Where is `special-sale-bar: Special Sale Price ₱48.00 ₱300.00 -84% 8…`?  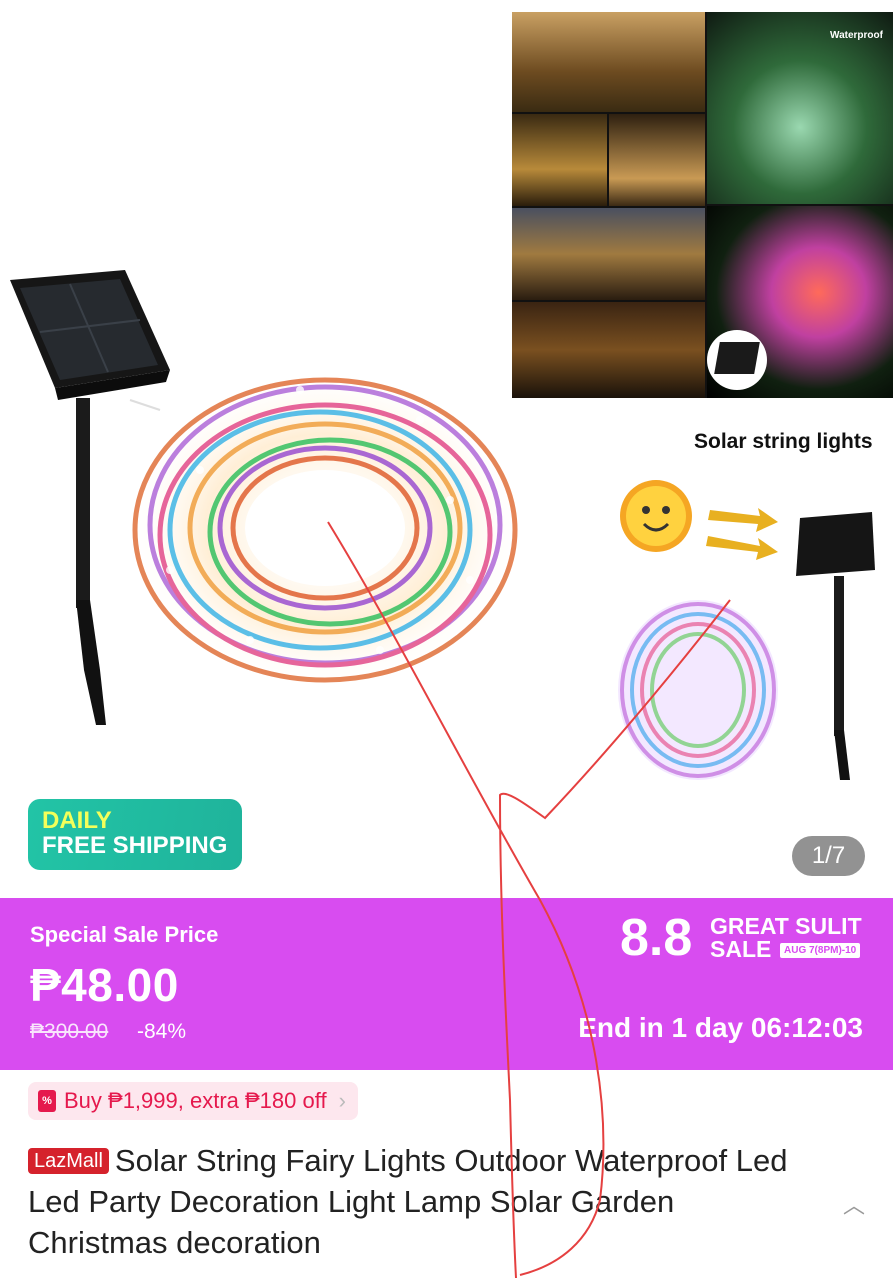
special-sale-bar: Special Sale Price ₱48.00 ₱300.00 -84% 8… is located at coordinates (446, 984).